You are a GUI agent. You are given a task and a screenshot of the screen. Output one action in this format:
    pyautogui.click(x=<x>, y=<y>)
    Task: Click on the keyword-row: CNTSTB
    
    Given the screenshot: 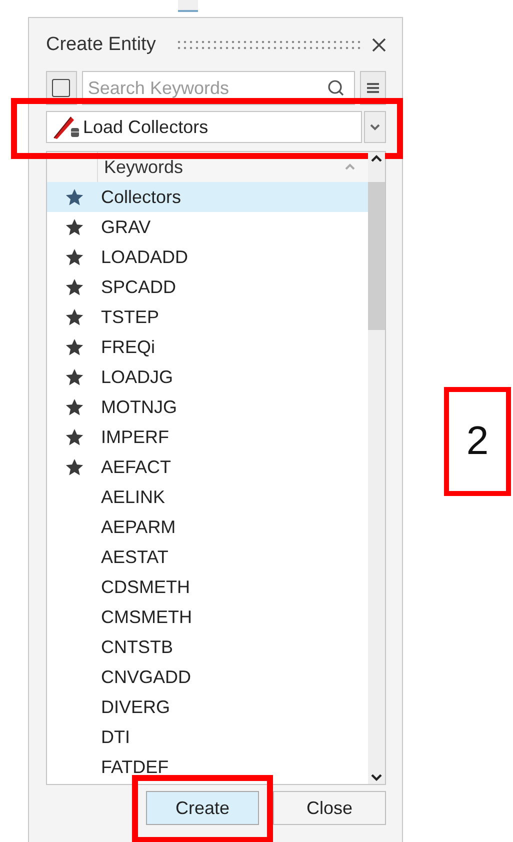 What is the action you would take?
    pyautogui.click(x=207, y=647)
    